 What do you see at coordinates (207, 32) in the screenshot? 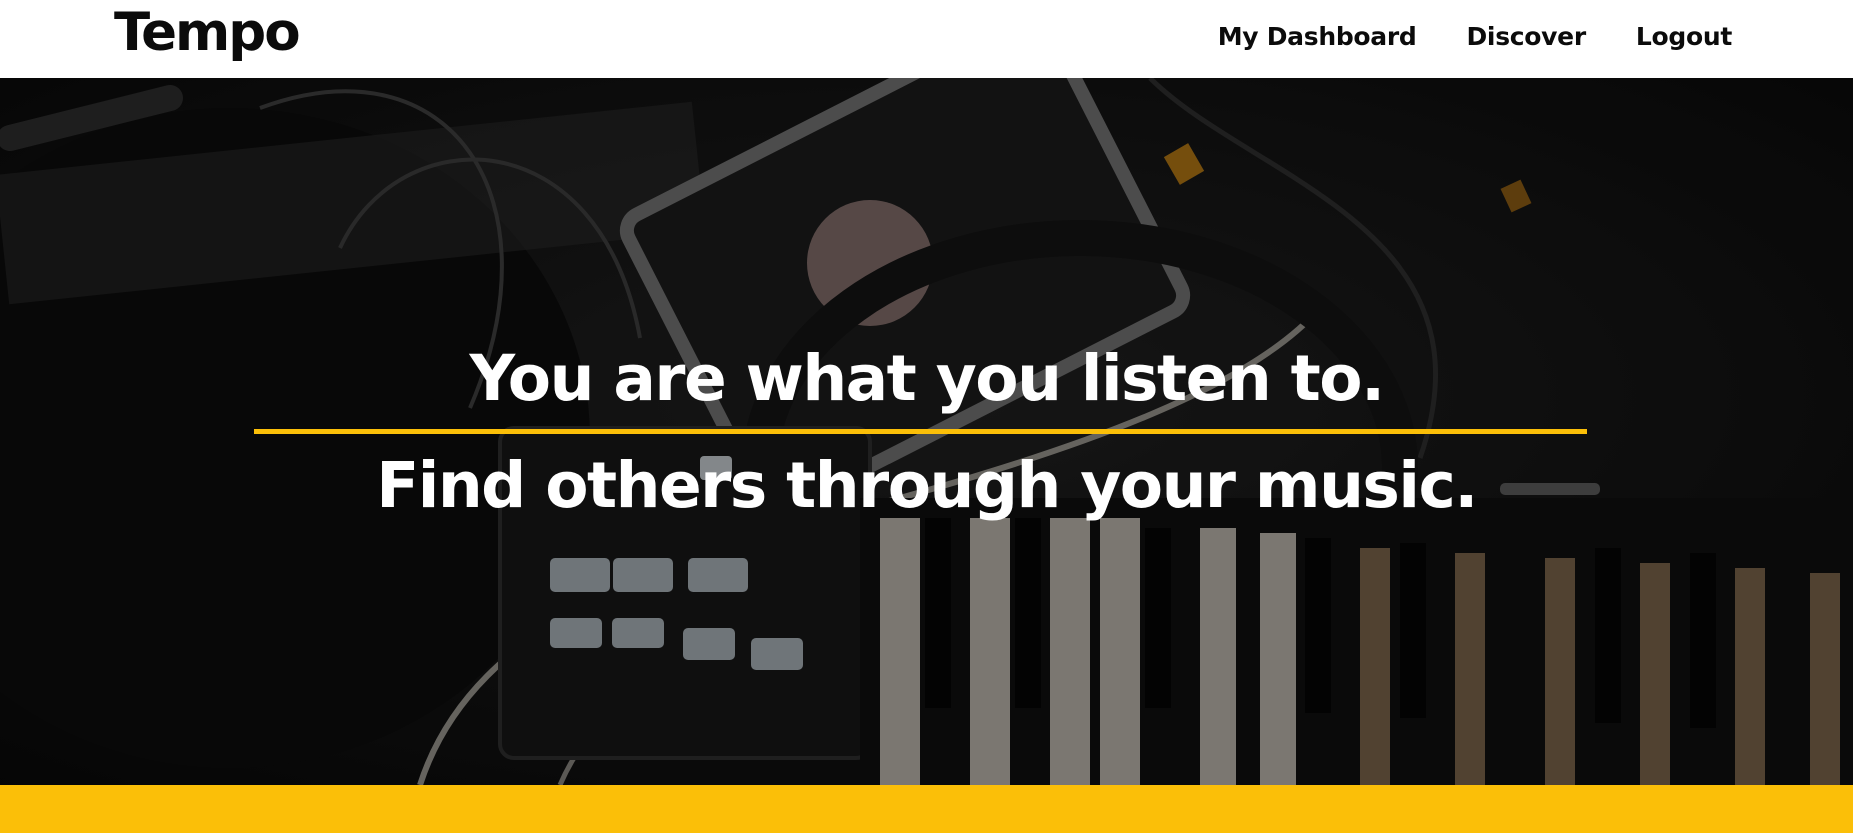
I see `brand-logo: Tempo` at bounding box center [207, 32].